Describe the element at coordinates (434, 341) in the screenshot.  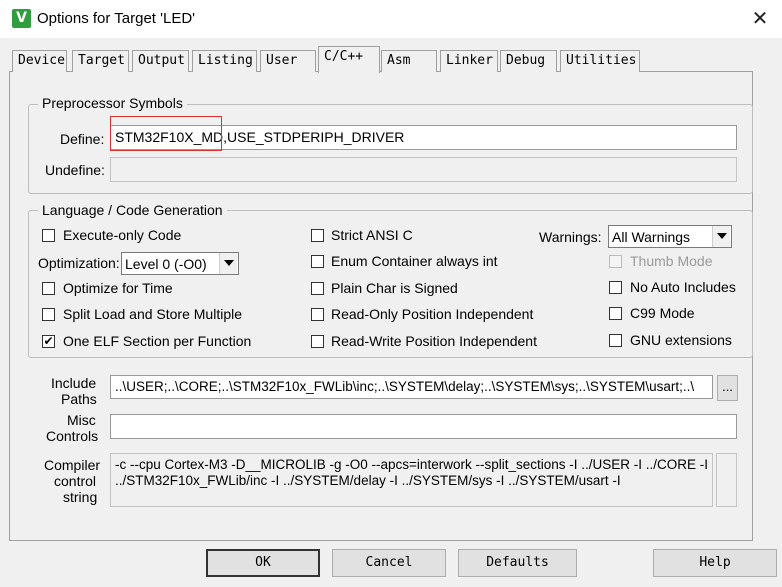
I see `rw-pi-label: Read-Write Position Independent` at that location.